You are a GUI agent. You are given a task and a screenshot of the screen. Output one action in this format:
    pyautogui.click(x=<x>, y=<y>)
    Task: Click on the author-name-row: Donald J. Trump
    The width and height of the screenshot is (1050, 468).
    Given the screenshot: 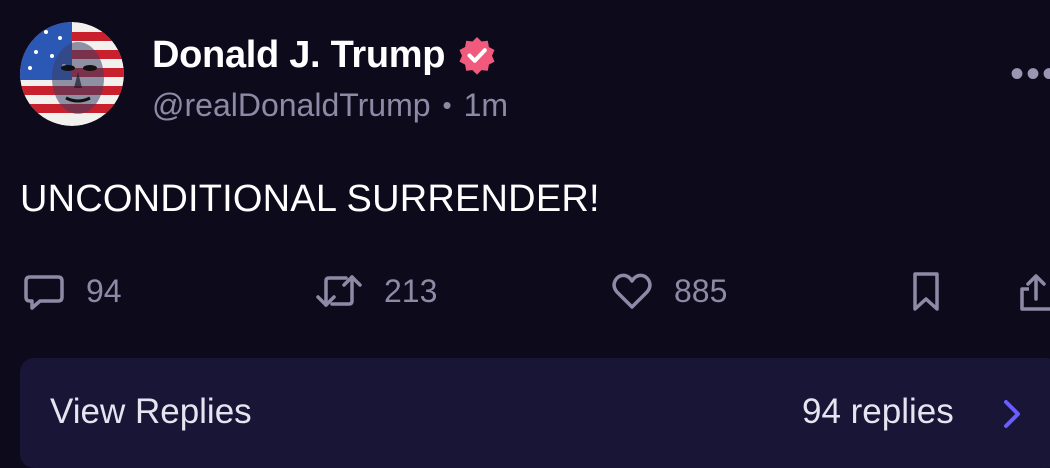 What is the action you would take?
    pyautogui.click(x=324, y=55)
    